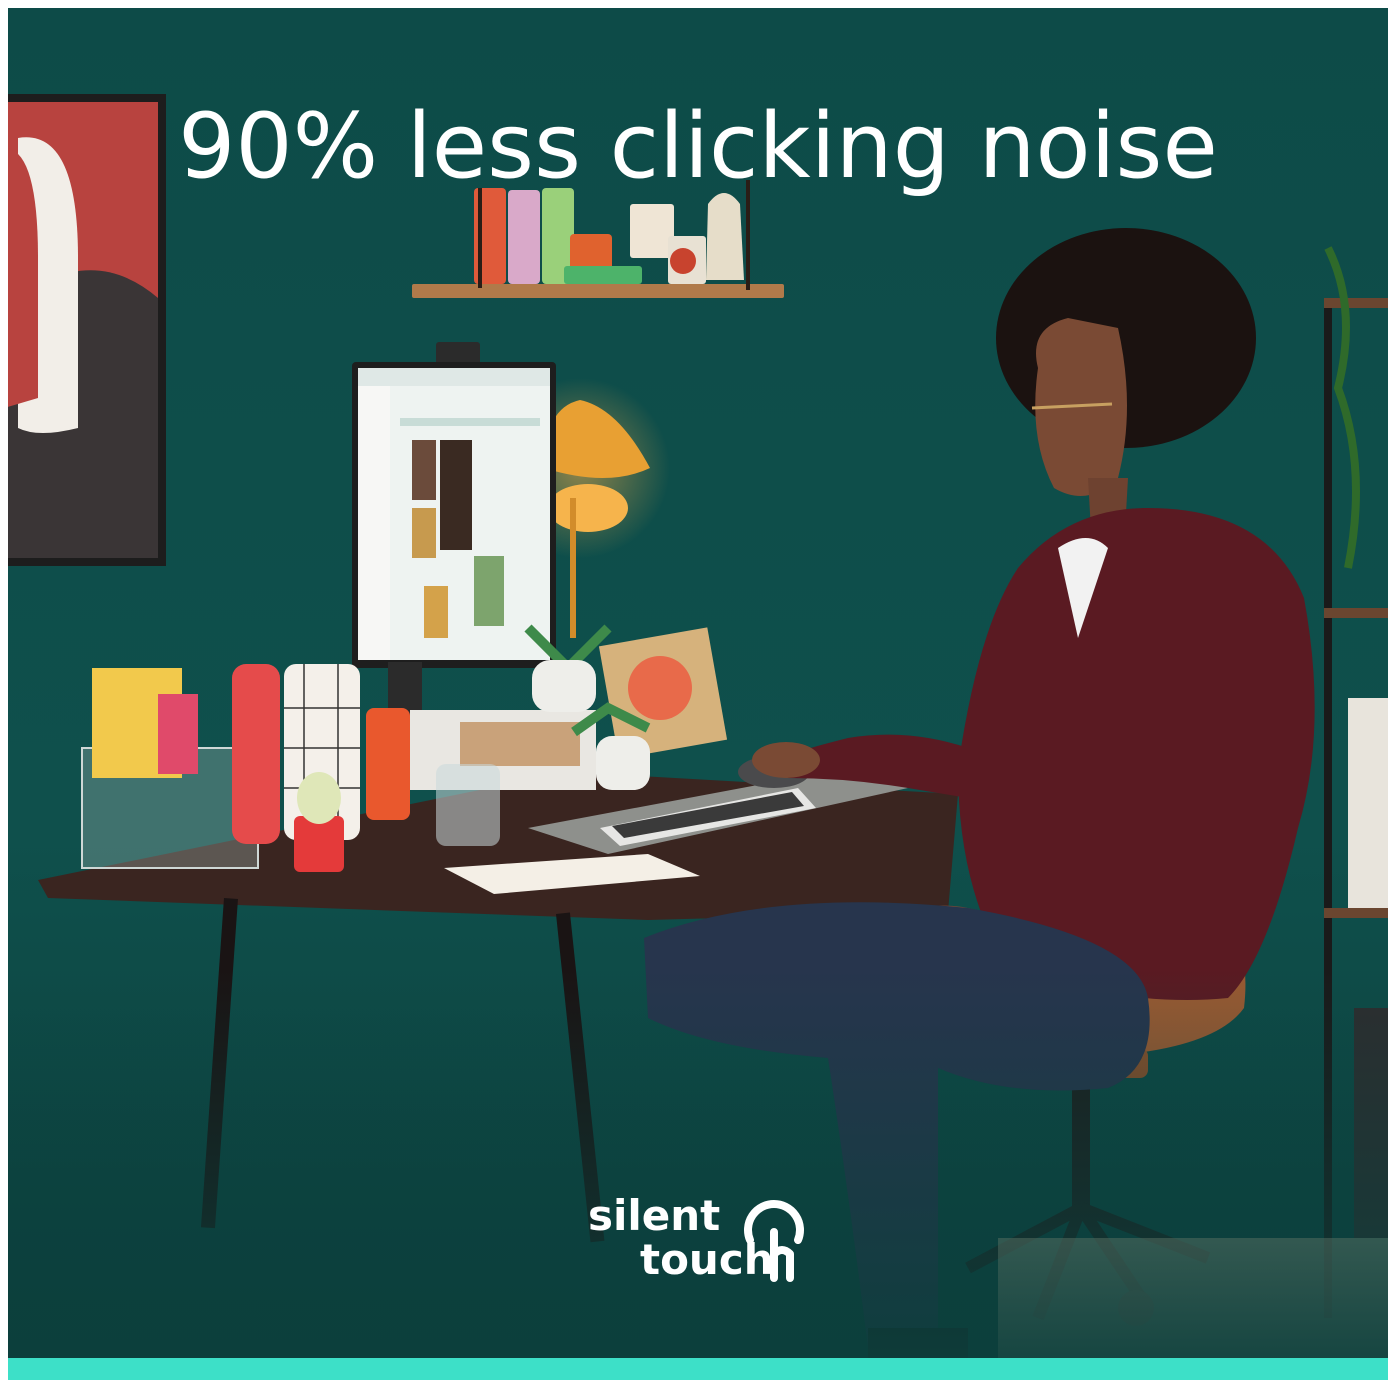  What do you see at coordinates (774, 1241) in the screenshot?
I see `finger-press-icon` at bounding box center [774, 1241].